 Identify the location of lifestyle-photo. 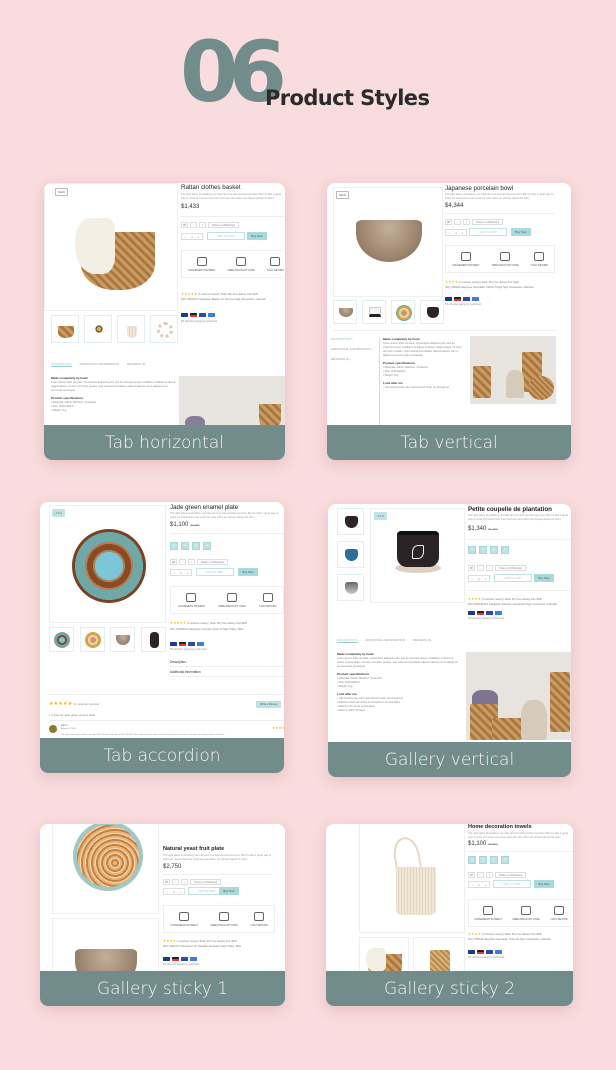
(518, 696).